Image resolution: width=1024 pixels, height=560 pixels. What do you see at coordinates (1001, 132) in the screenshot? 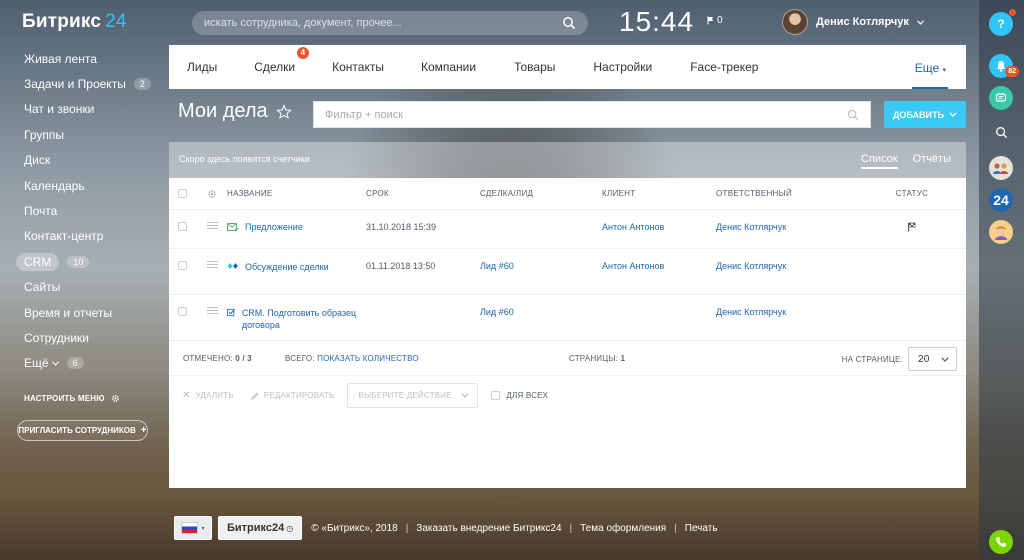
I see `right-search-button` at bounding box center [1001, 132].